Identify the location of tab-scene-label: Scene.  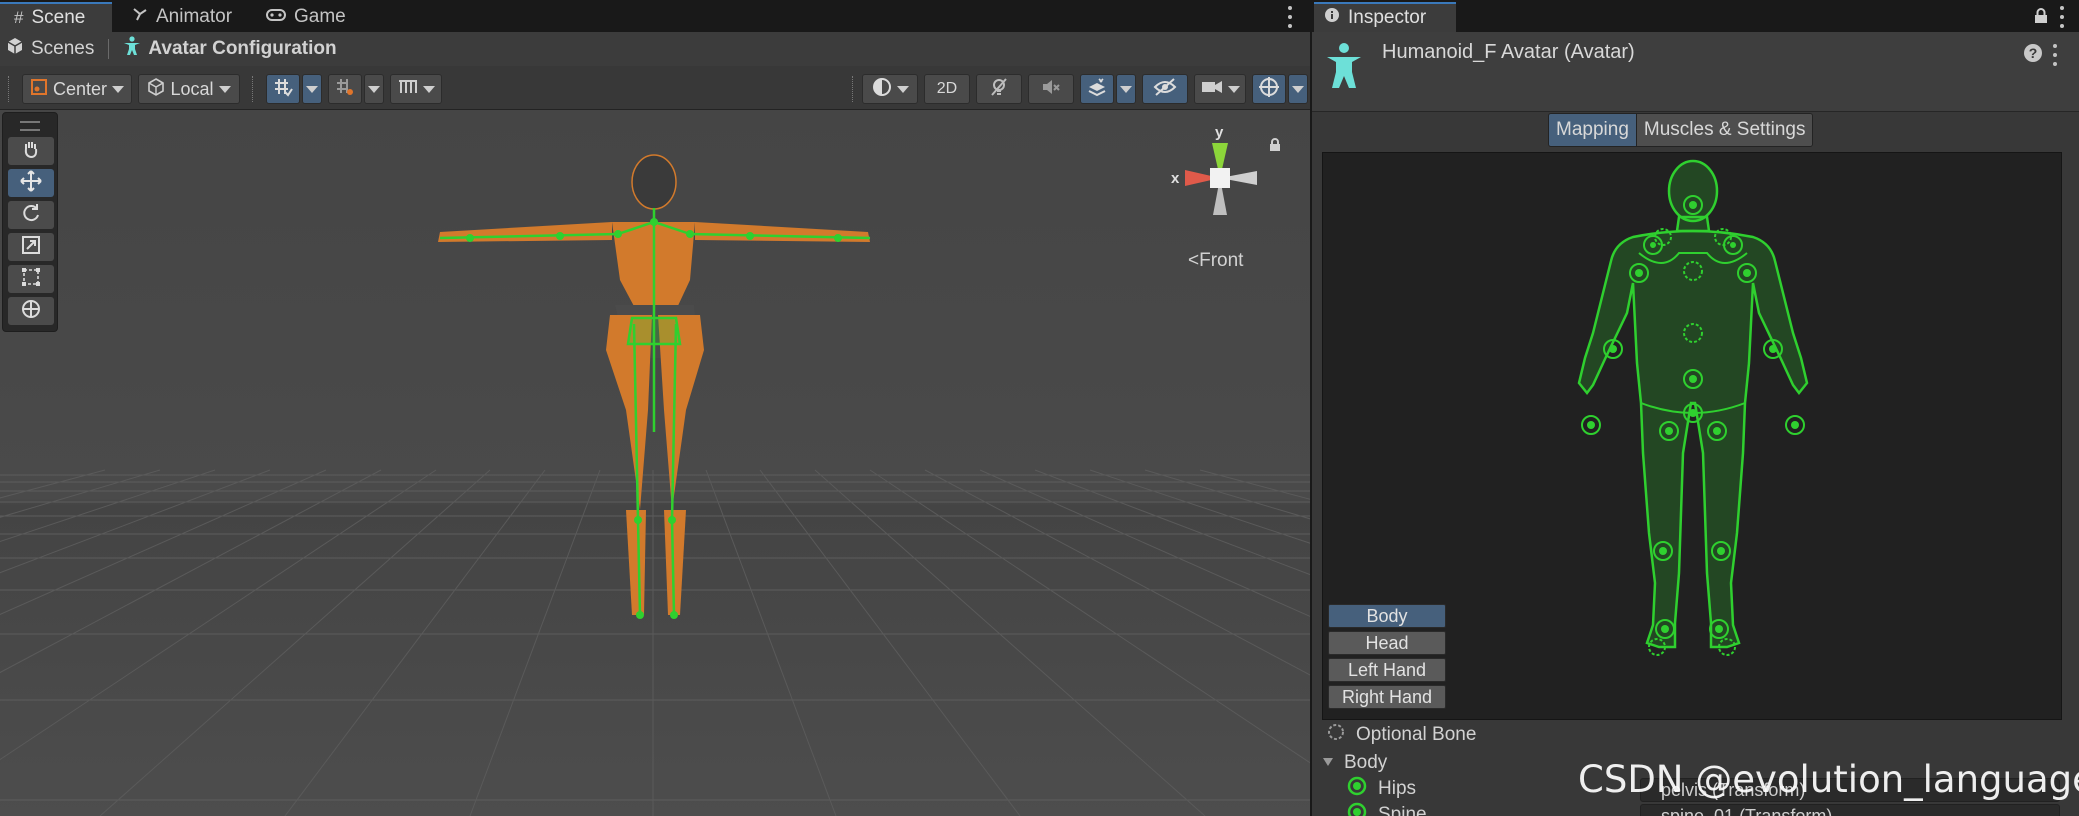
(58, 17).